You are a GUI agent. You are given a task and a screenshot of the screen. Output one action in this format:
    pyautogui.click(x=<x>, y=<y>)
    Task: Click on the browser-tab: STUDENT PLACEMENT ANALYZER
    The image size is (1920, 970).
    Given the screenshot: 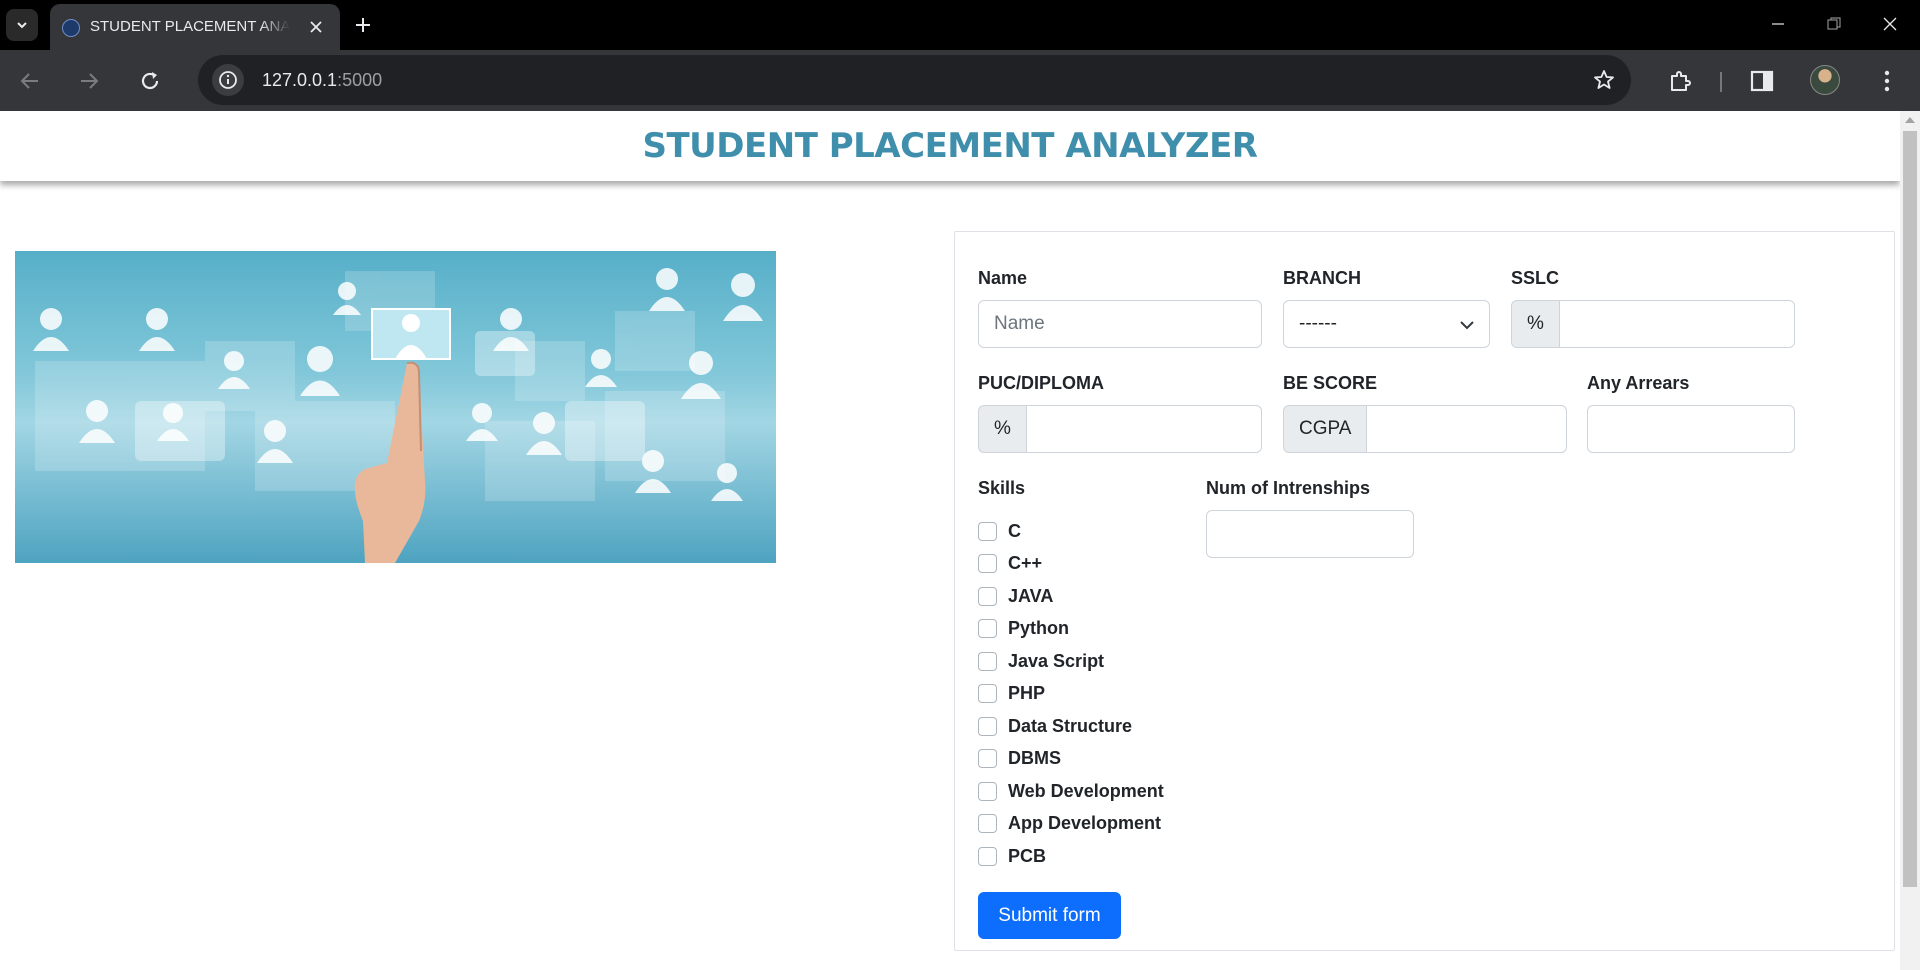 What is the action you would take?
    pyautogui.click(x=195, y=27)
    